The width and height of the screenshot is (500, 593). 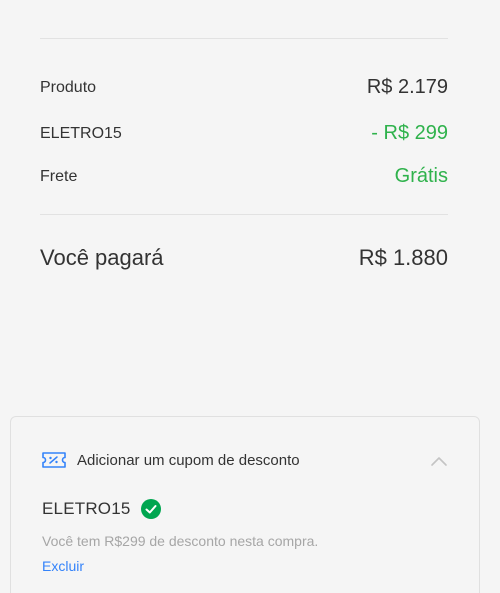 What do you see at coordinates (244, 176) in the screenshot?
I see `shipping-row: Frete Grátis` at bounding box center [244, 176].